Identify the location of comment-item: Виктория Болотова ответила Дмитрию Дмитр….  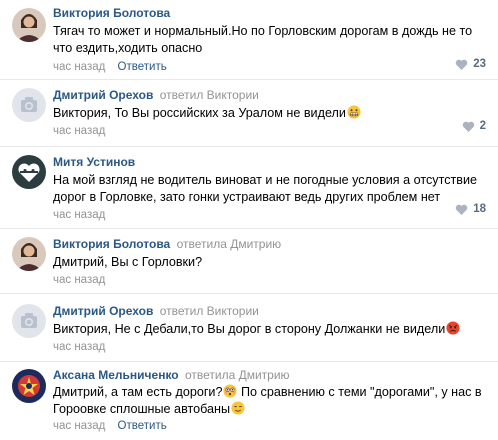
(249, 261).